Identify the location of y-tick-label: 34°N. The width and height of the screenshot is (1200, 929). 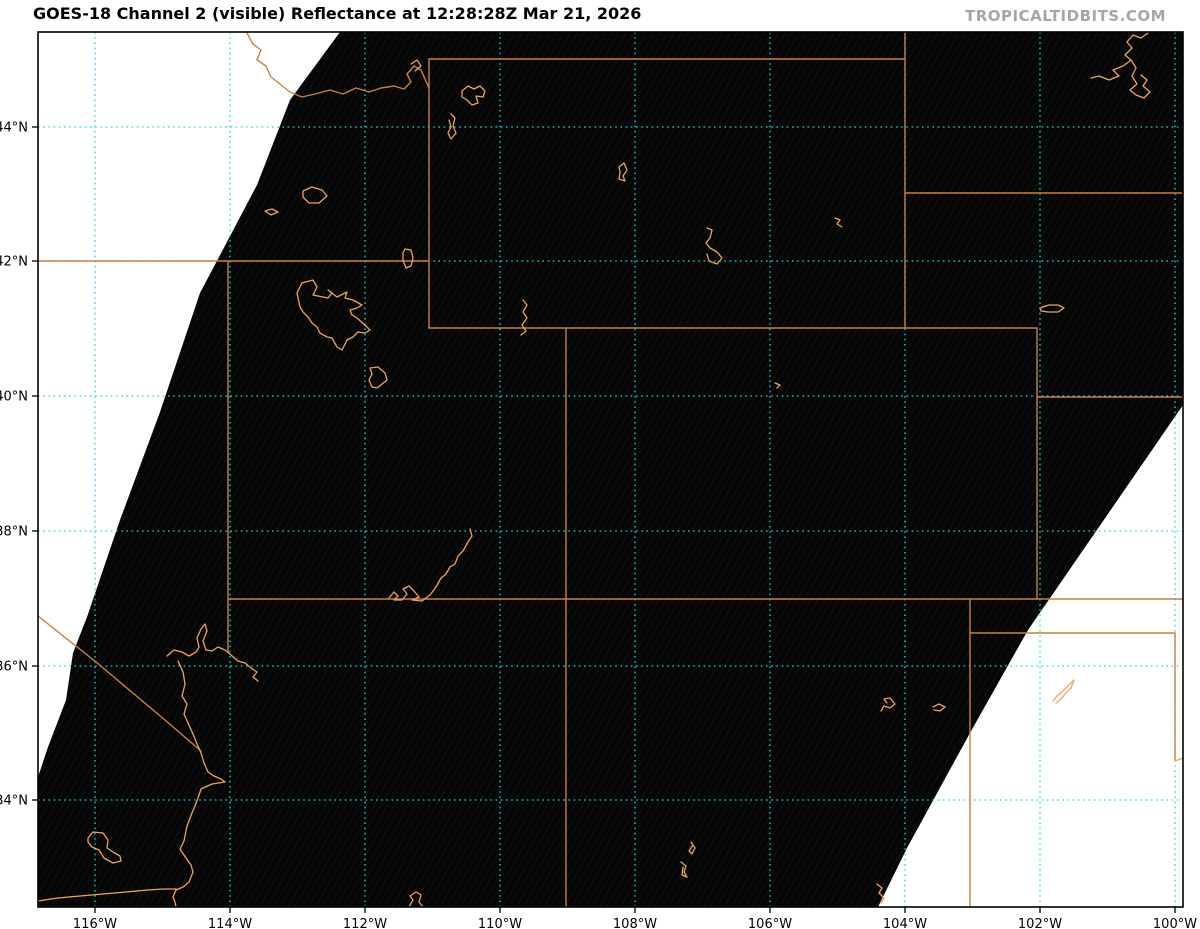
(14, 801).